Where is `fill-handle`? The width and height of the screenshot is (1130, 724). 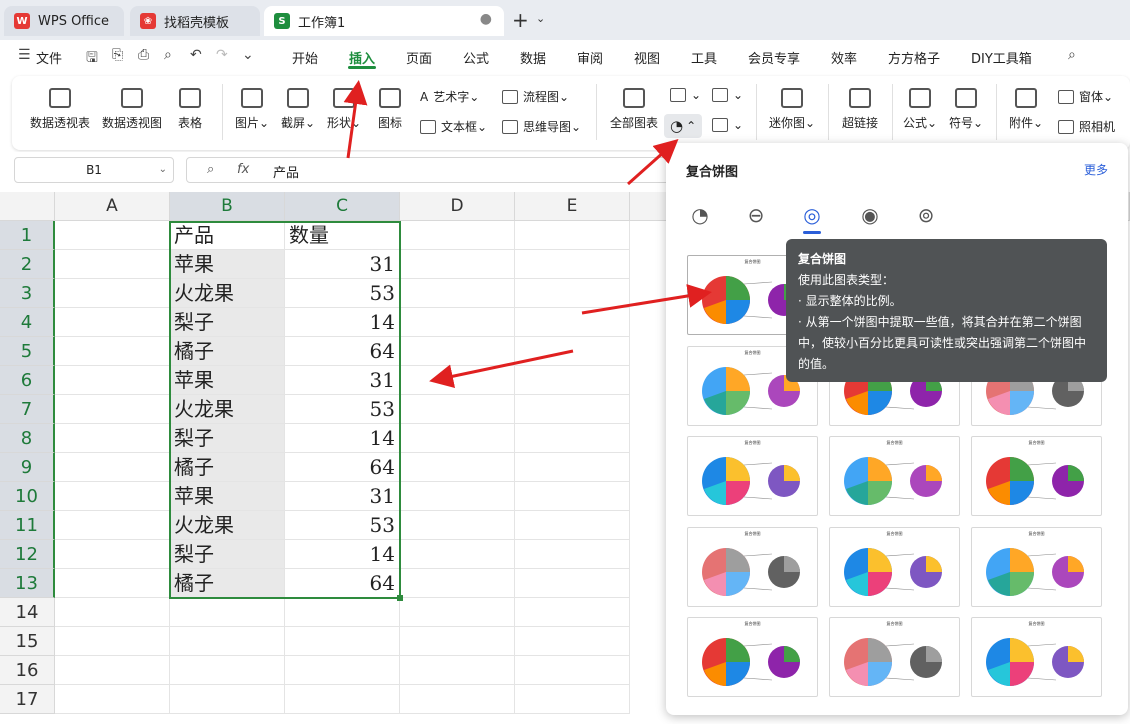
fill-handle is located at coordinates (400, 598).